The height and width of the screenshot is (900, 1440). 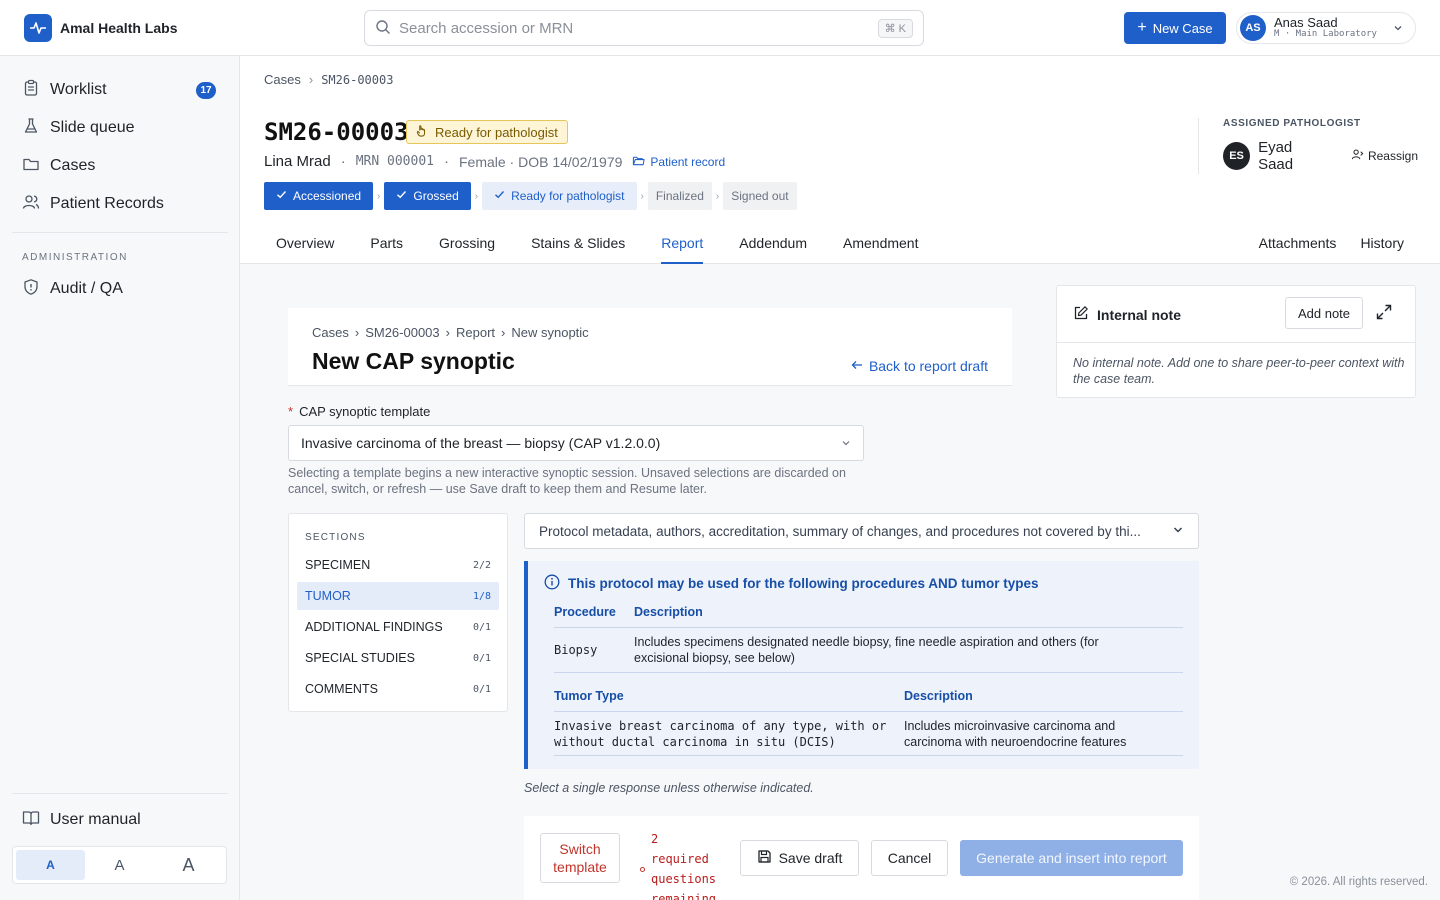 I want to click on section-label: COMMENTS, so click(x=341, y=689).